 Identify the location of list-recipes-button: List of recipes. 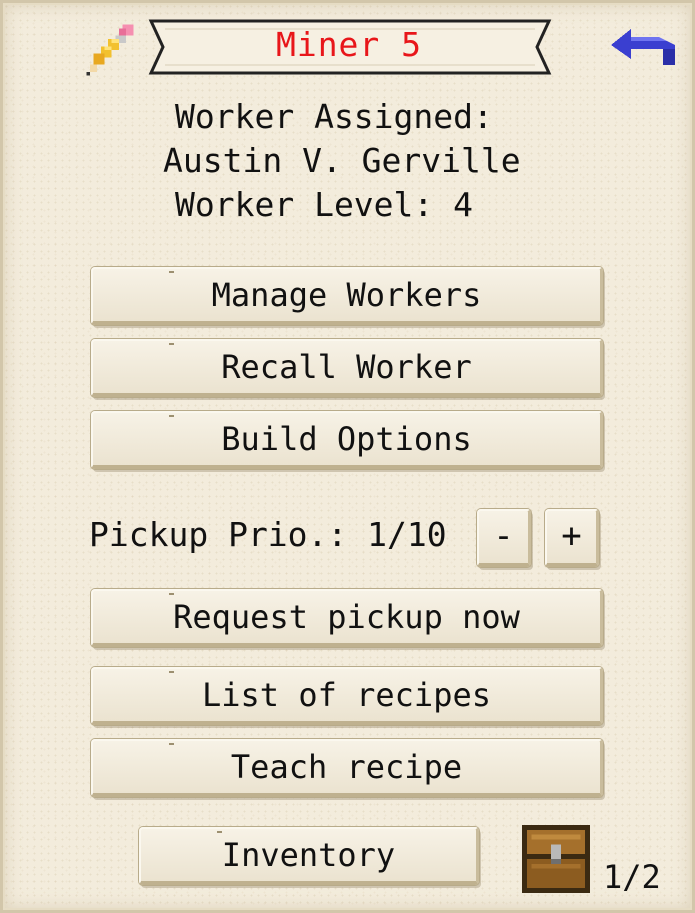
(347, 696).